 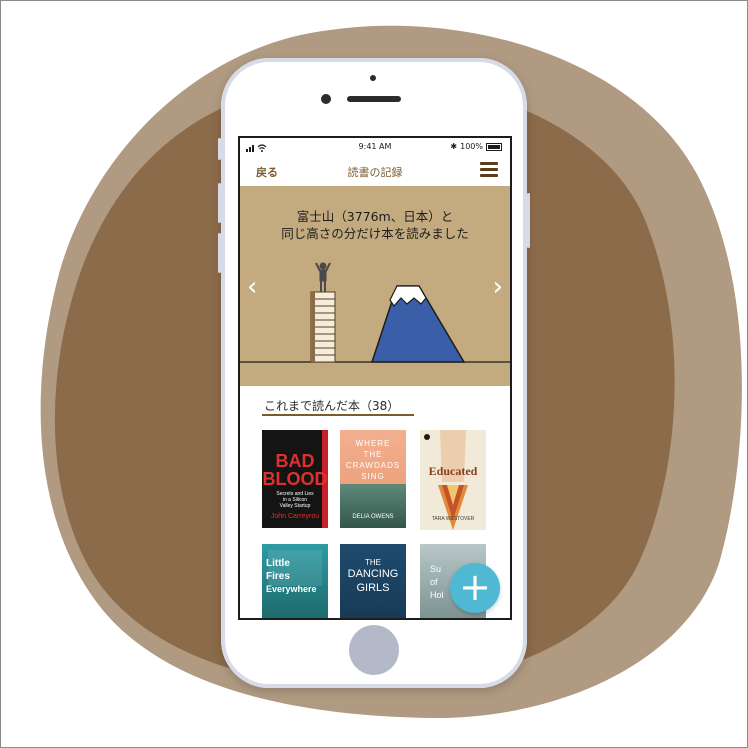 What do you see at coordinates (373, 517) in the screenshot?
I see `book-author: DELIA OWENS` at bounding box center [373, 517].